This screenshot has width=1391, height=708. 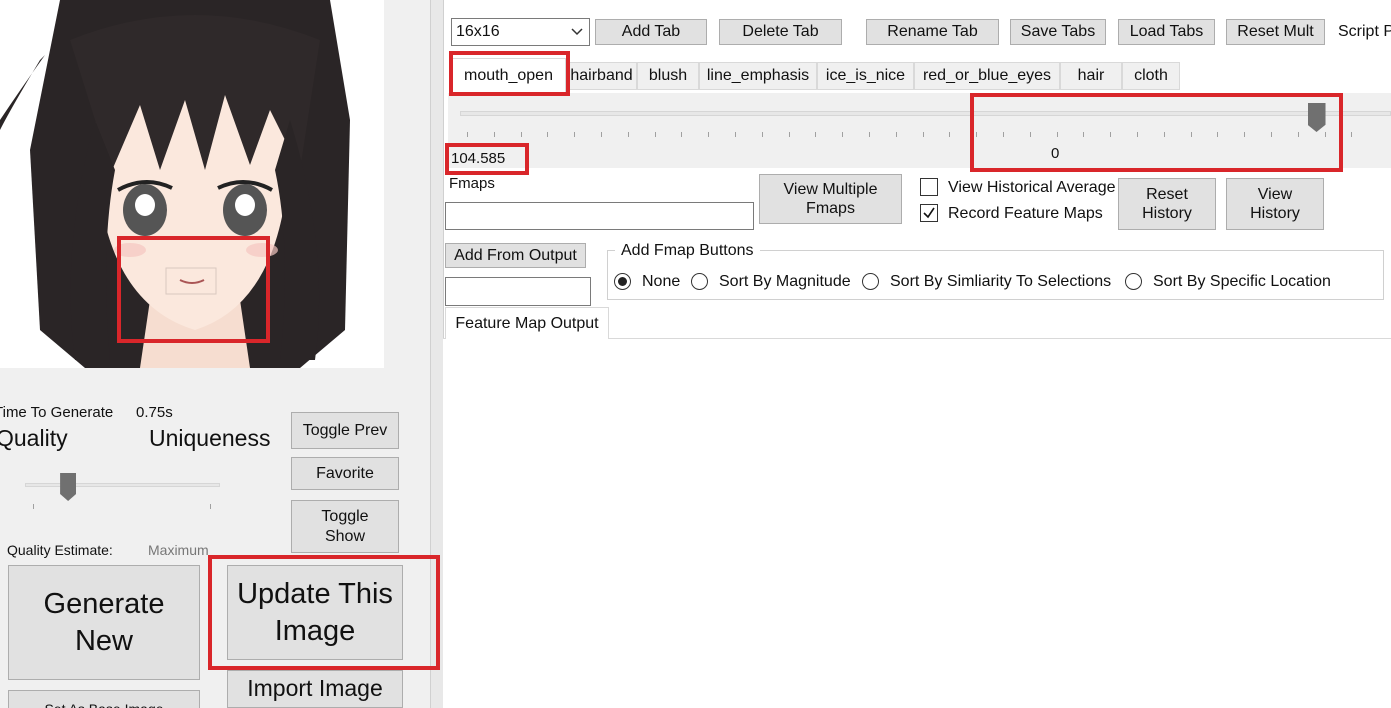 I want to click on slider-value-readout: 104.585, so click(x=478, y=158).